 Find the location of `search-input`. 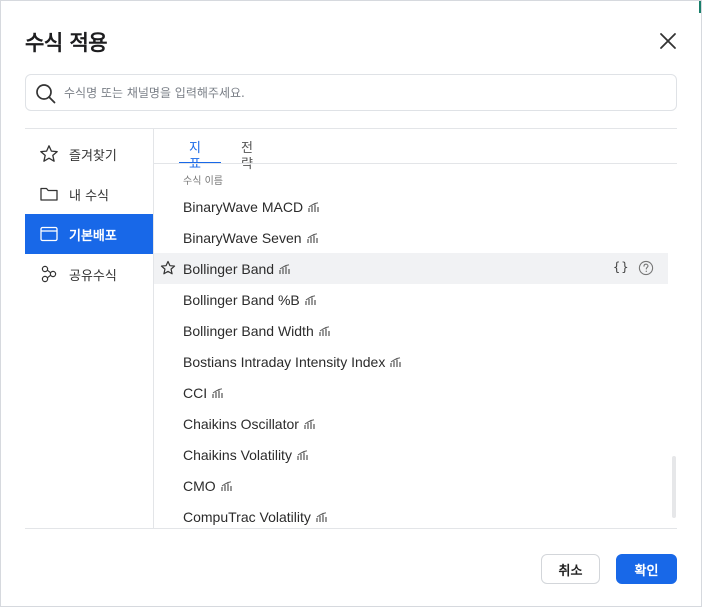

search-input is located at coordinates (364, 92).